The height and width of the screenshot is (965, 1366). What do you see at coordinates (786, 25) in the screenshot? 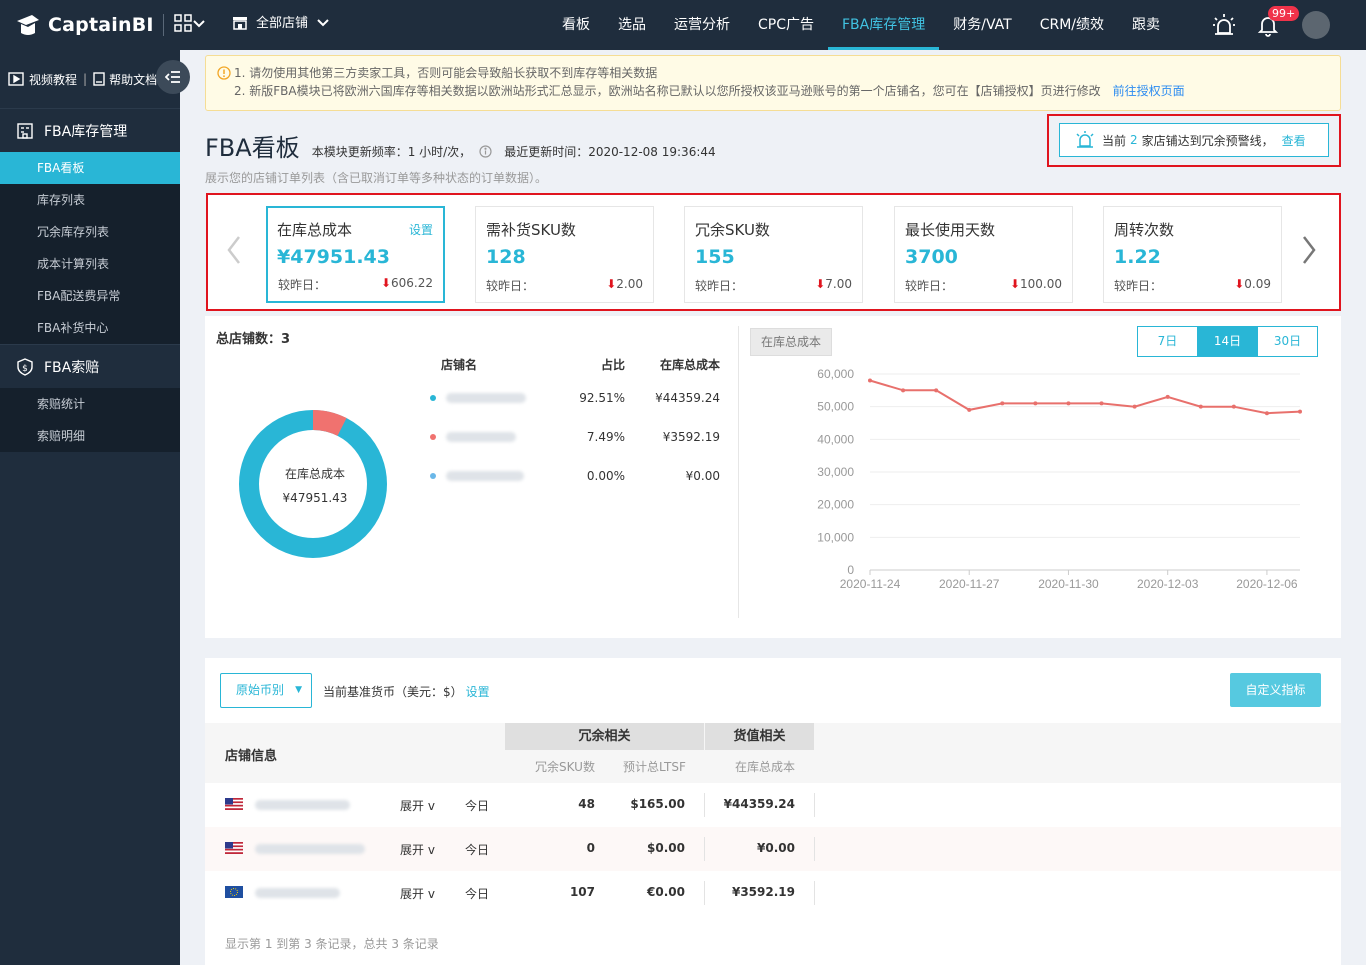
I see `nav-cpc-ads: CPC广告` at bounding box center [786, 25].